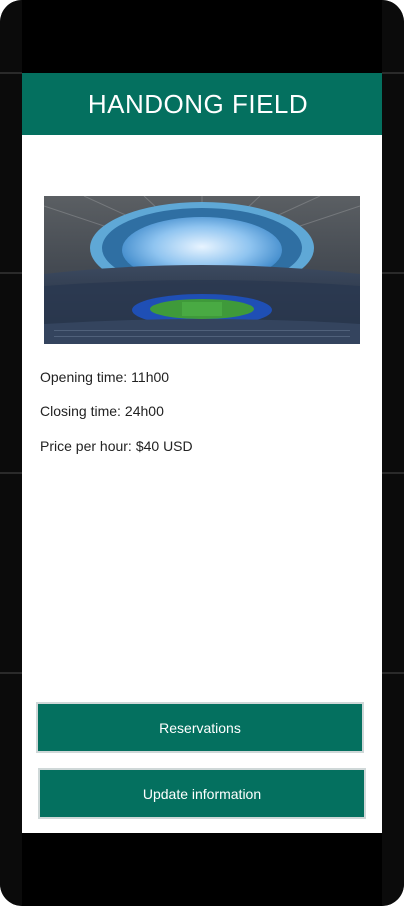 This screenshot has width=404, height=906. I want to click on price-value: $40 USD, so click(164, 446).